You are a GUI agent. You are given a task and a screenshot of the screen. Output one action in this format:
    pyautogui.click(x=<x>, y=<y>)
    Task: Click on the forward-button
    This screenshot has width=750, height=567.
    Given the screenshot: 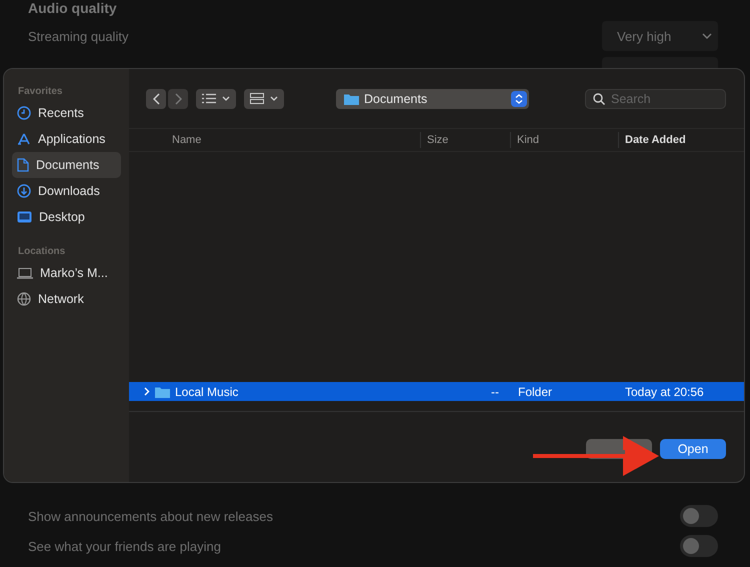 What is the action you would take?
    pyautogui.click(x=178, y=98)
    